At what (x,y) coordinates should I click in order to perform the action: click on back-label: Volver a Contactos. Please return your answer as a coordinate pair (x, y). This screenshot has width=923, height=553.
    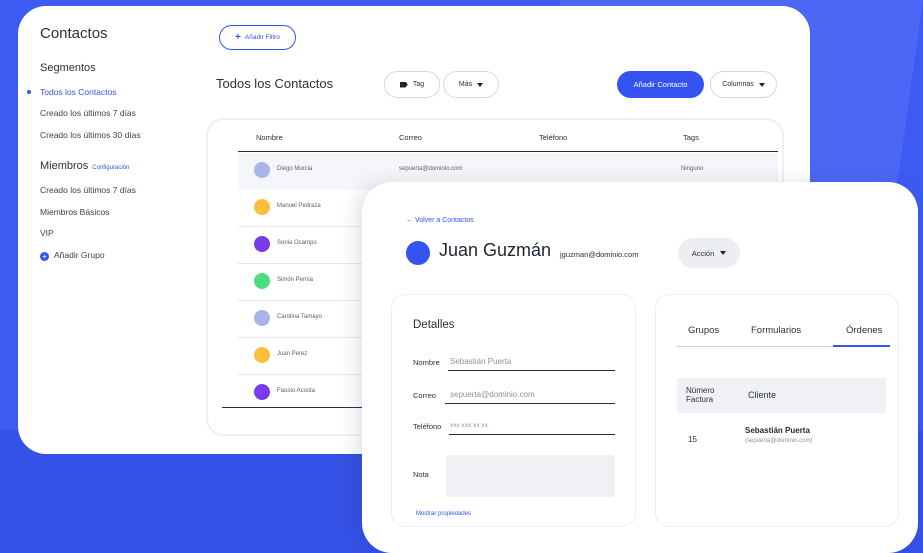
    Looking at the image, I should click on (444, 220).